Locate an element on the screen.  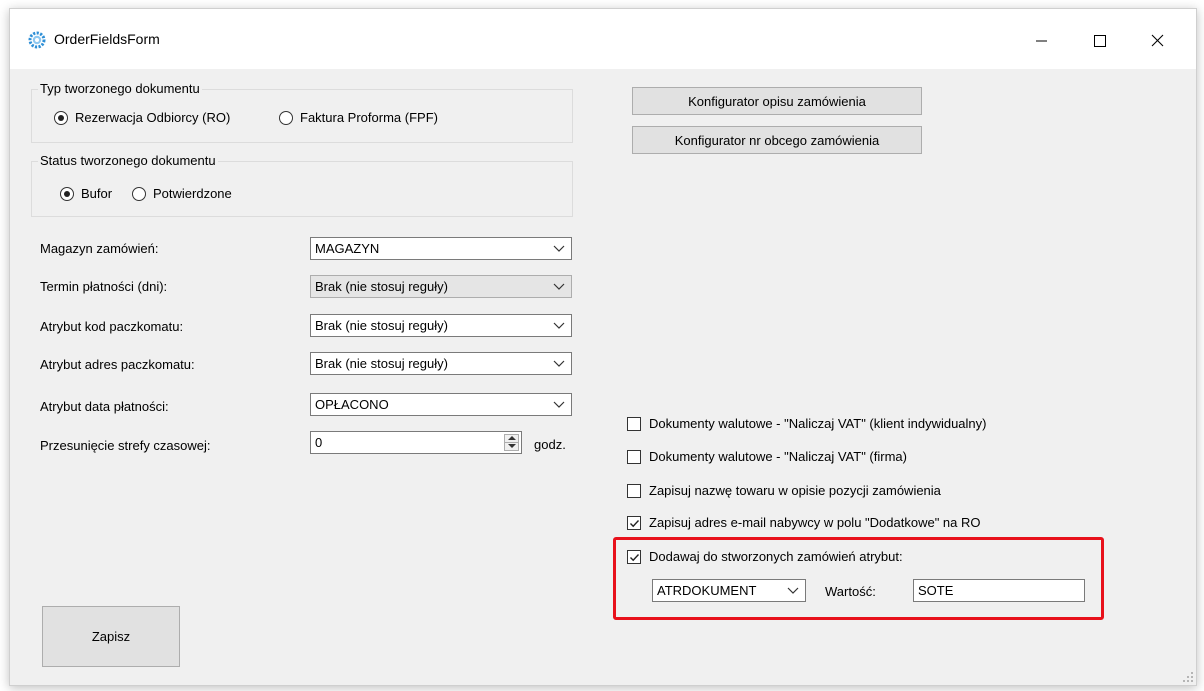
maximize-button is located at coordinates (1099, 41).